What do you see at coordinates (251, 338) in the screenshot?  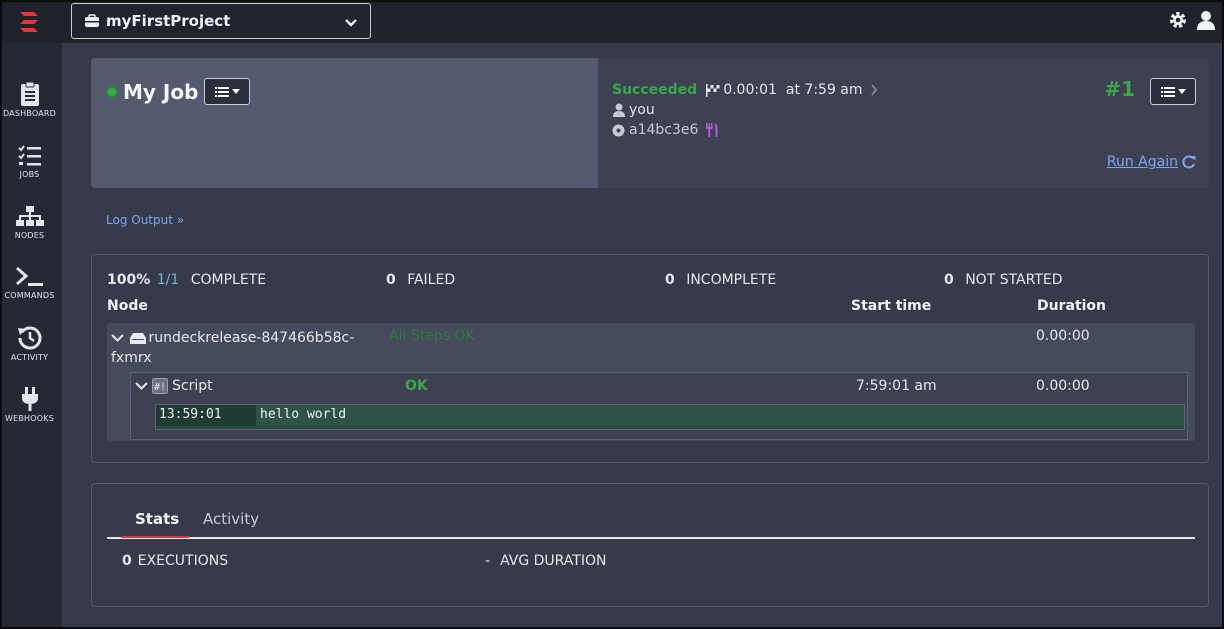 I see `node-name-line1: rundeckrelease-847466b58c-` at bounding box center [251, 338].